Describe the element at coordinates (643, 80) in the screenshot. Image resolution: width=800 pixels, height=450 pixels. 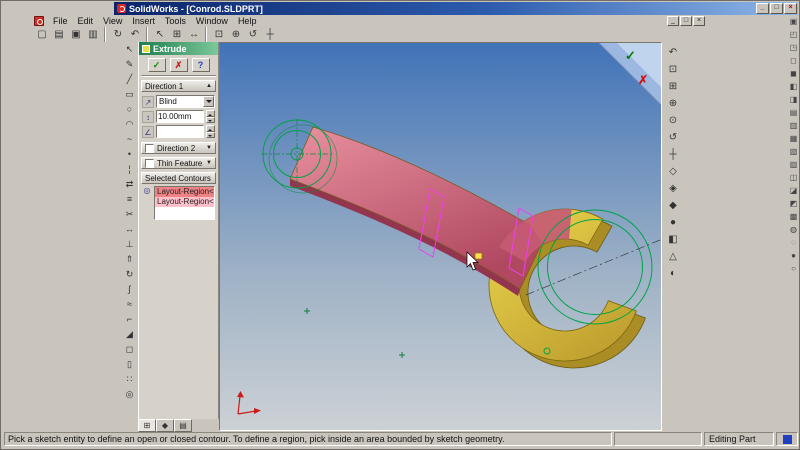
I see `cancel-icon: ✗` at that location.